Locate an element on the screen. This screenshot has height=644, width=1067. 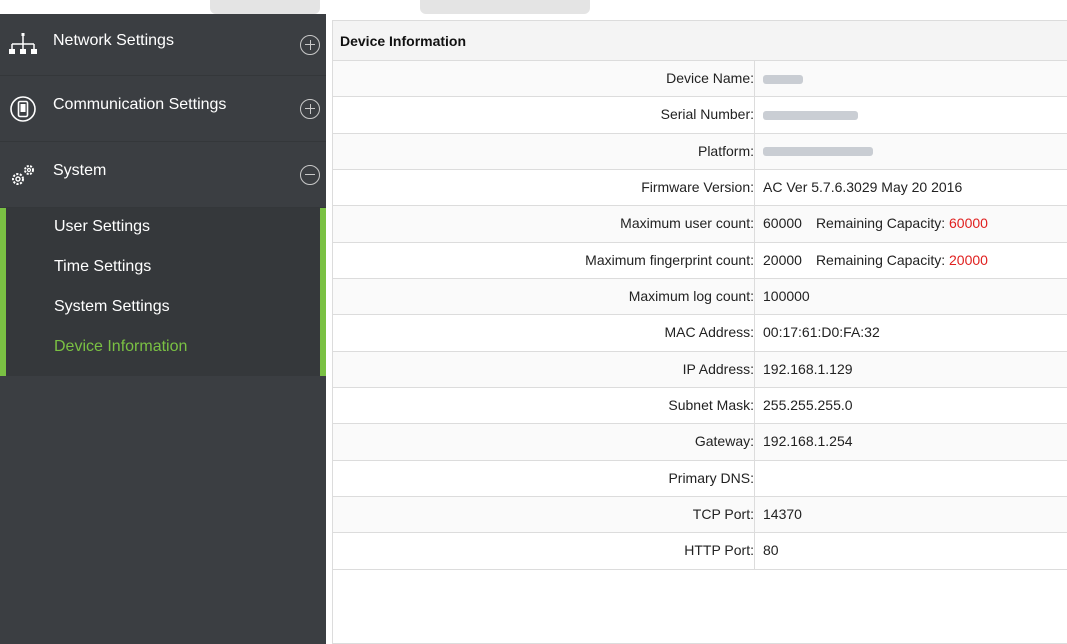
device-name-value is located at coordinates (778, 79).